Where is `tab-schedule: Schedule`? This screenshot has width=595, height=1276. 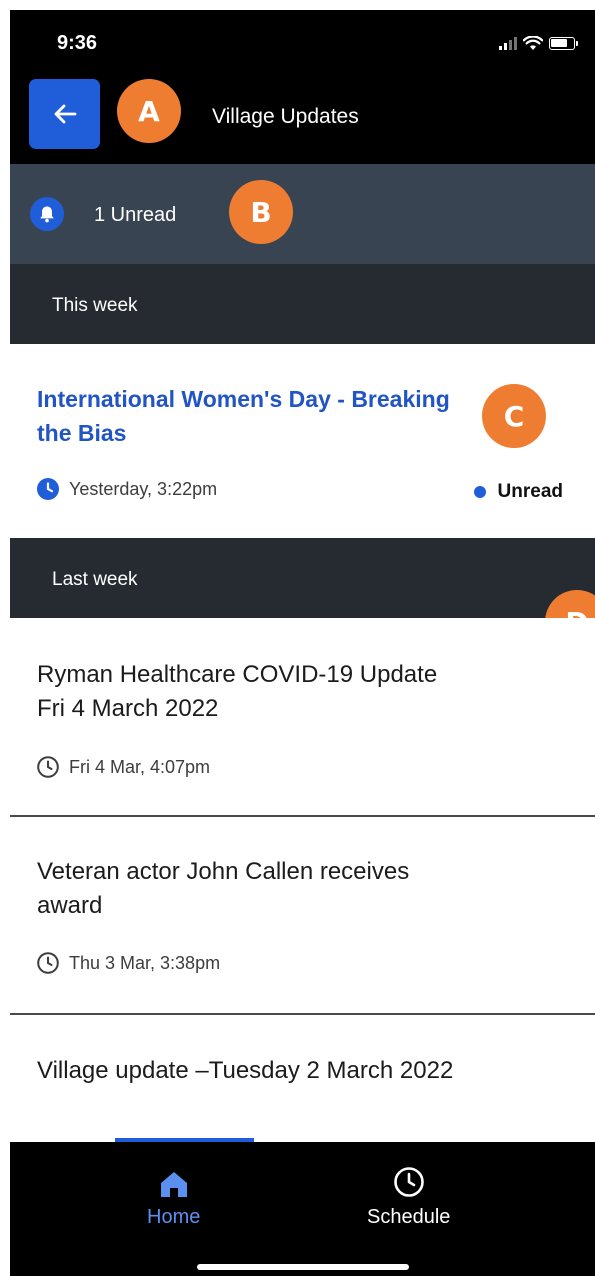 tab-schedule: Schedule is located at coordinates (408, 1197).